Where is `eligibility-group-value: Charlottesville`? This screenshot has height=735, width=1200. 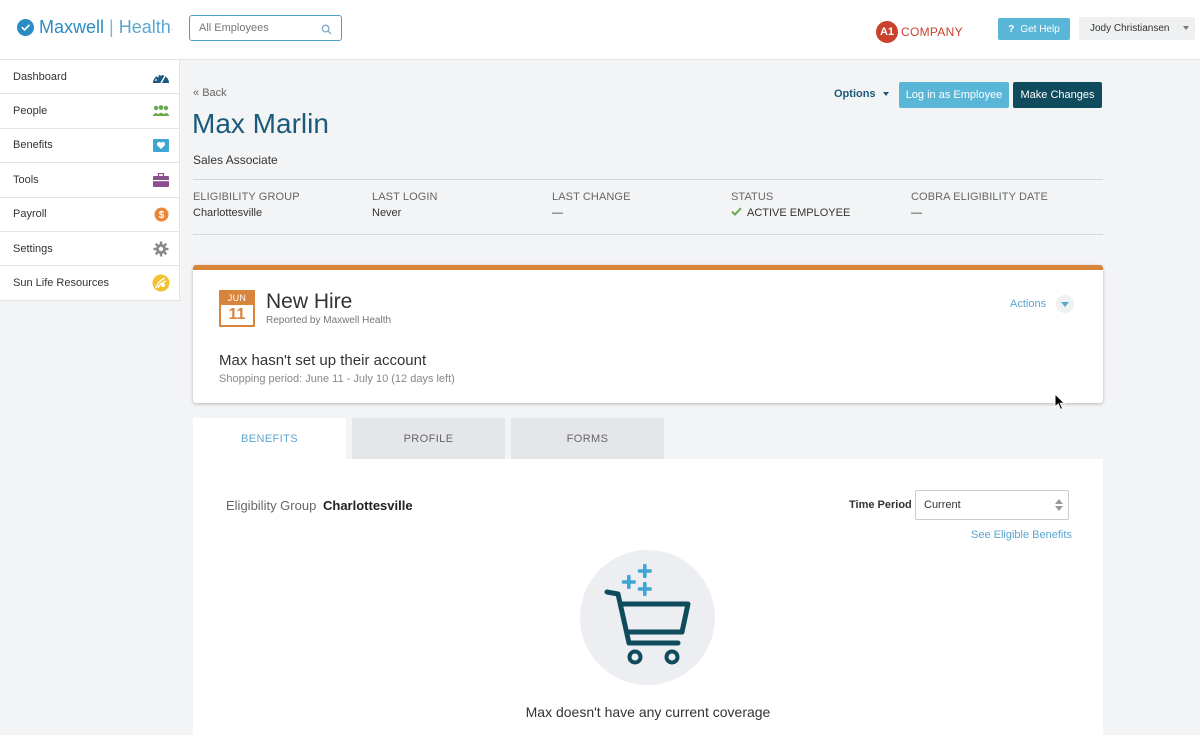
eligibility-group-value: Charlottesville is located at coordinates (368, 505).